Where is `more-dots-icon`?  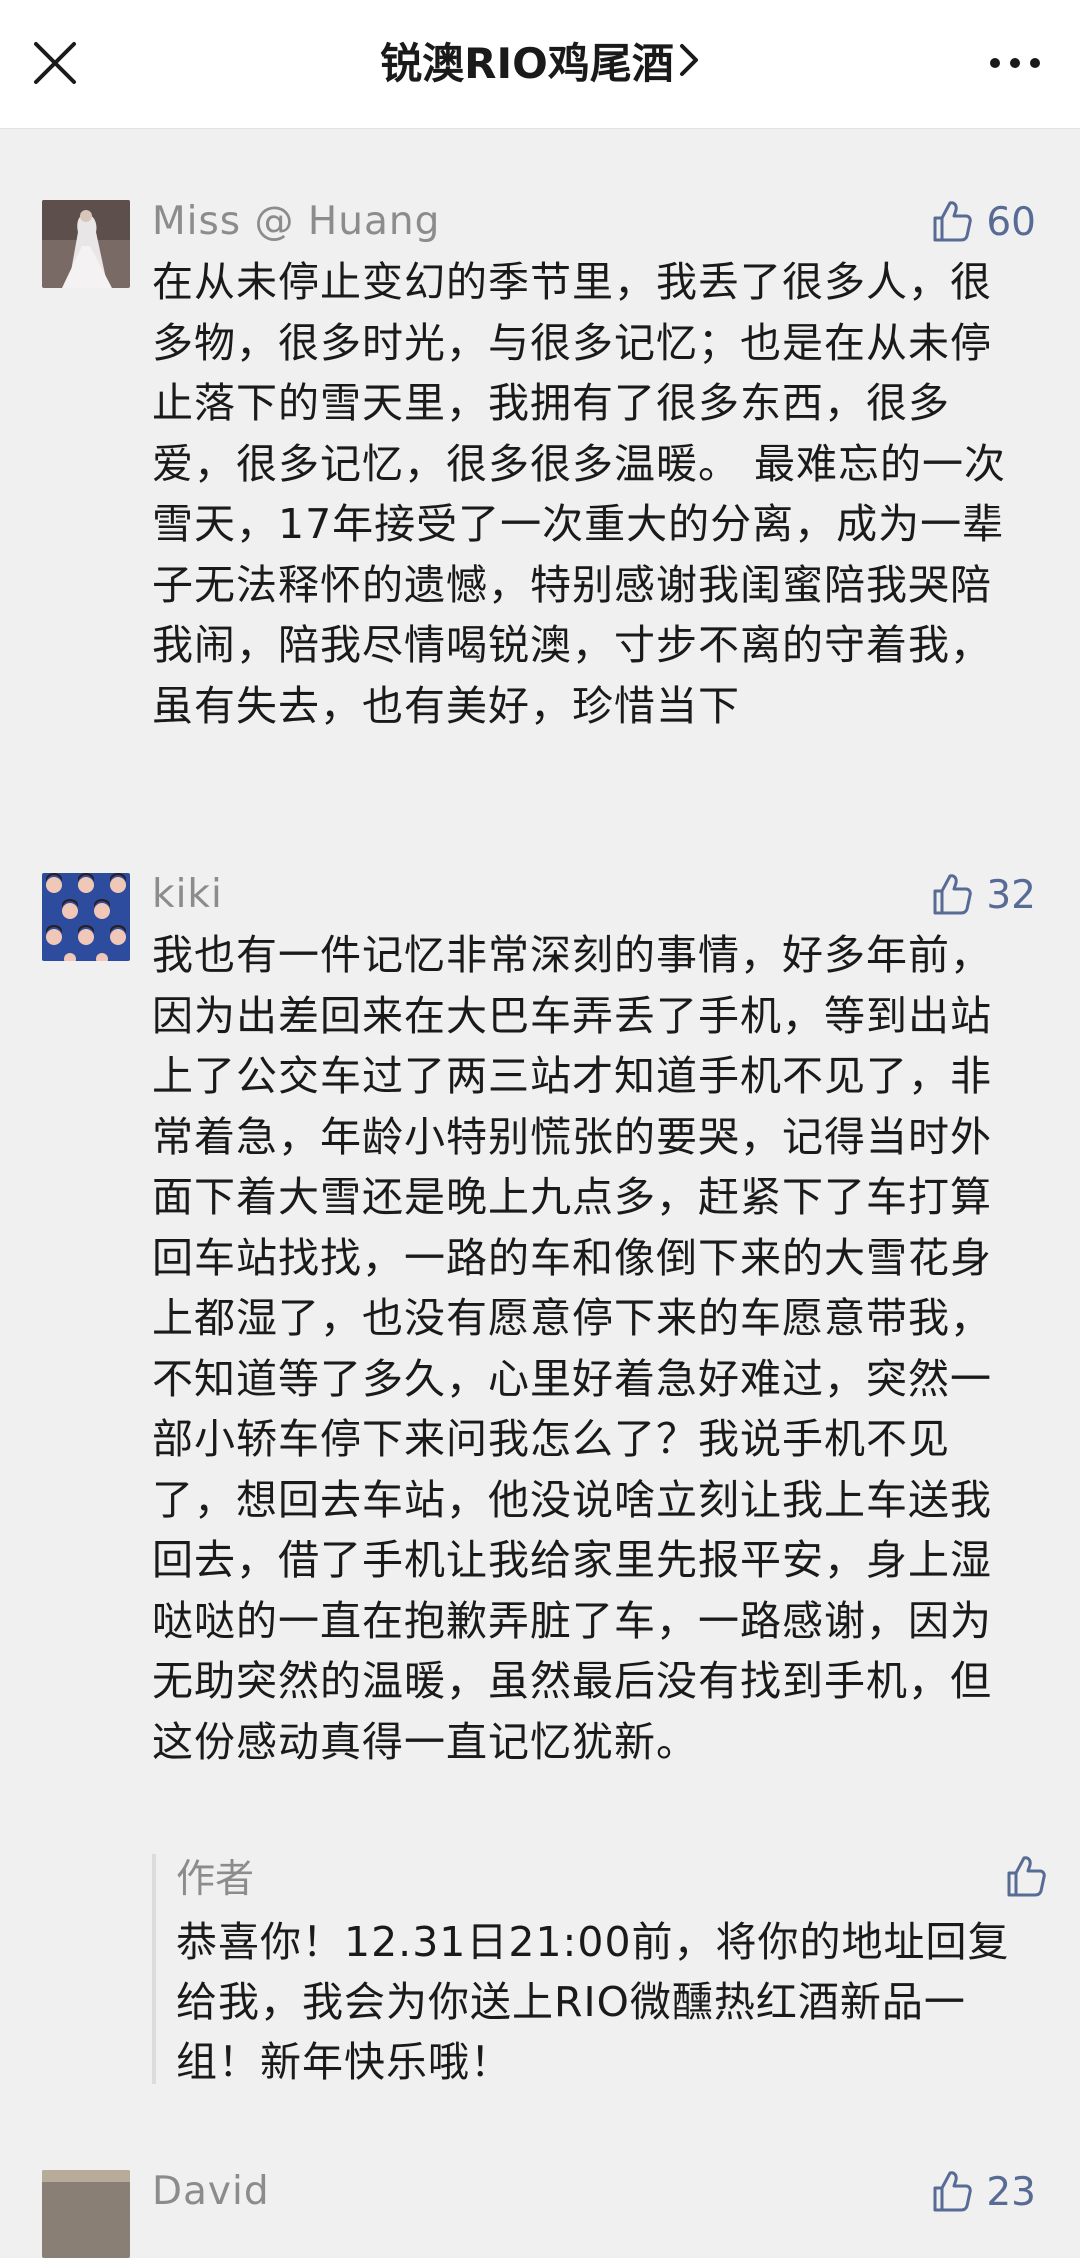 more-dots-icon is located at coordinates (1015, 63).